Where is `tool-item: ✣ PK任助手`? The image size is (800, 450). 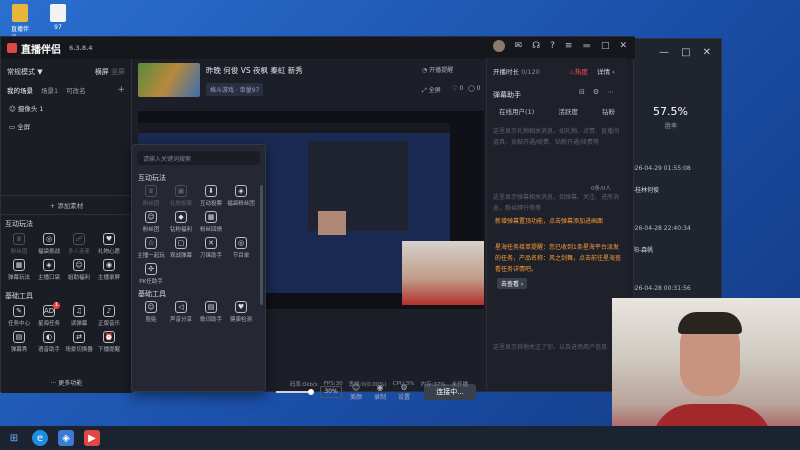 tool-item: ✣ PK任助手 is located at coordinates (151, 274).